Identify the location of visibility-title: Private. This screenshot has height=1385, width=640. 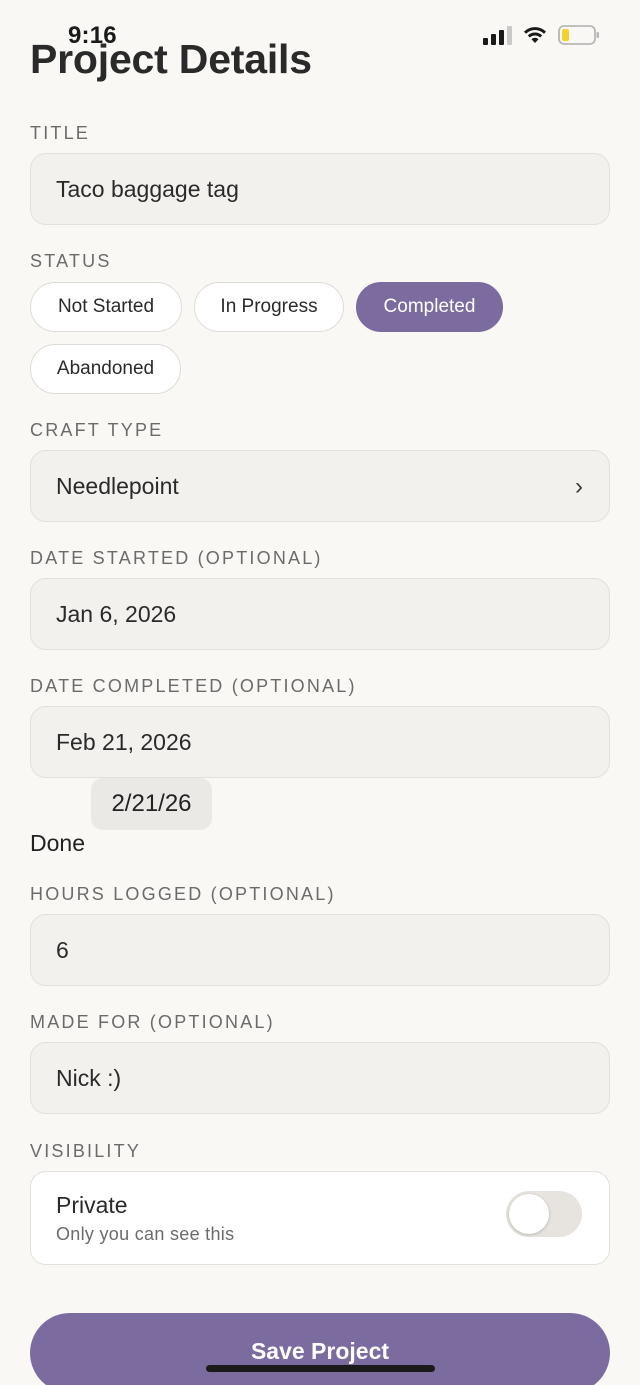
(92, 1205).